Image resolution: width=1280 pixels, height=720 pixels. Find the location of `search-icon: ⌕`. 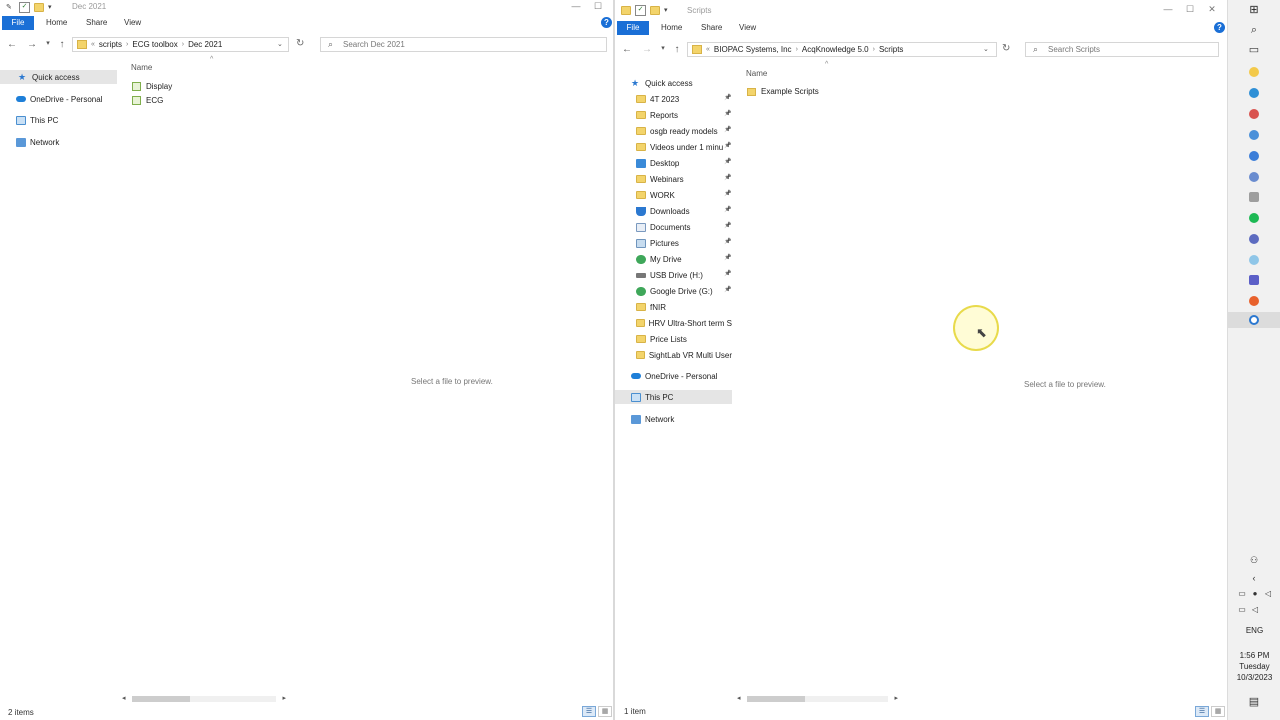

search-icon: ⌕ is located at coordinates (1254, 30).